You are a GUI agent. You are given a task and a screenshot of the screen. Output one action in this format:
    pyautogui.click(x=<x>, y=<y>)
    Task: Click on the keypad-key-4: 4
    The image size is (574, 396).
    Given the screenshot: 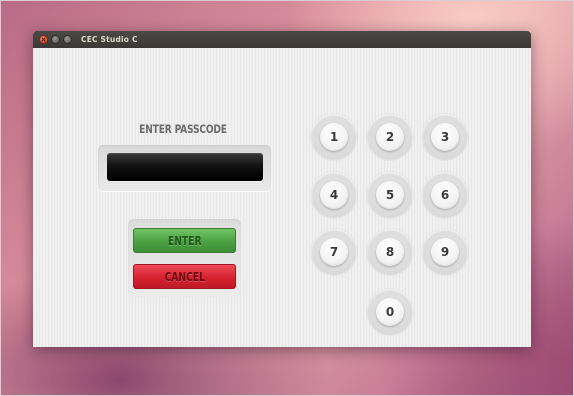 What is the action you would take?
    pyautogui.click(x=334, y=195)
    